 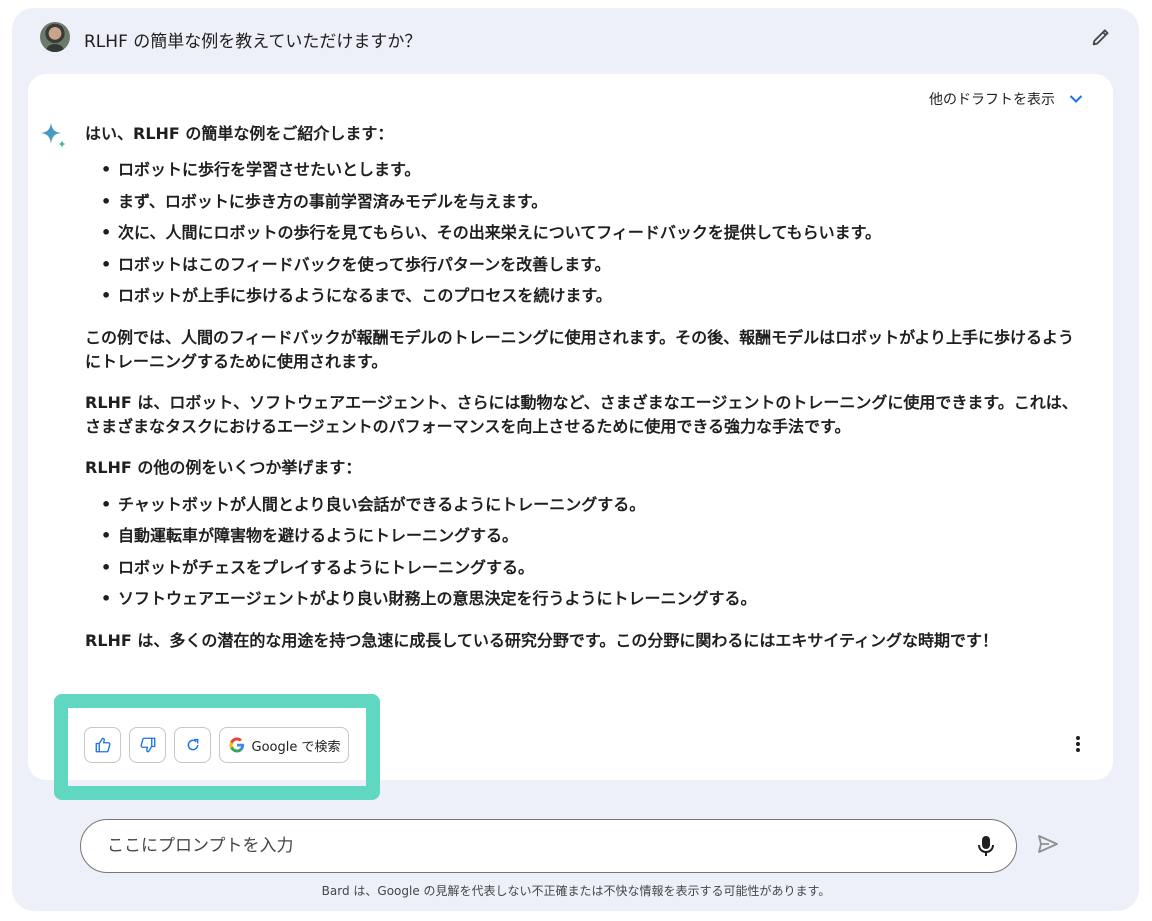 I want to click on prompt-input-box, so click(x=548, y=846).